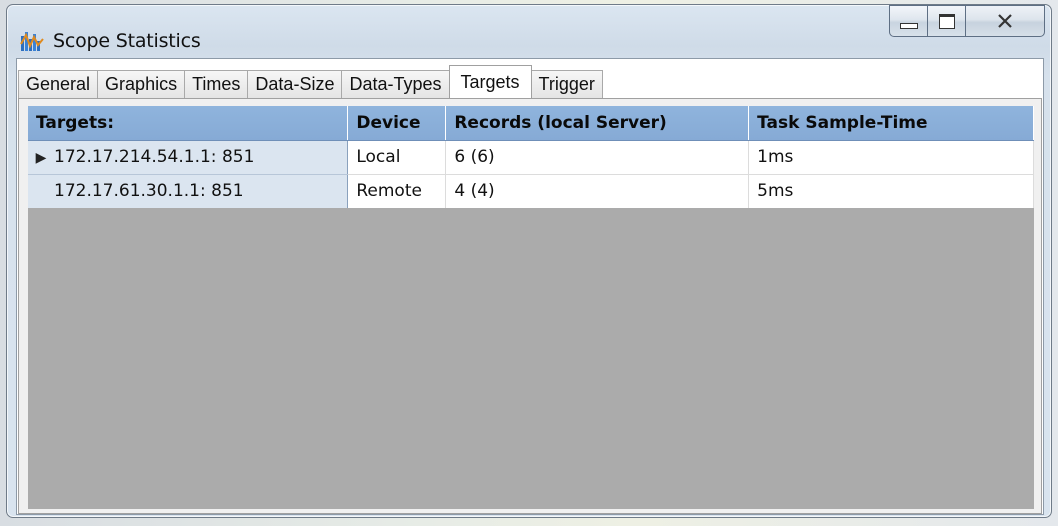  Describe the element at coordinates (58, 84) in the screenshot. I see `tab-general: General` at that location.